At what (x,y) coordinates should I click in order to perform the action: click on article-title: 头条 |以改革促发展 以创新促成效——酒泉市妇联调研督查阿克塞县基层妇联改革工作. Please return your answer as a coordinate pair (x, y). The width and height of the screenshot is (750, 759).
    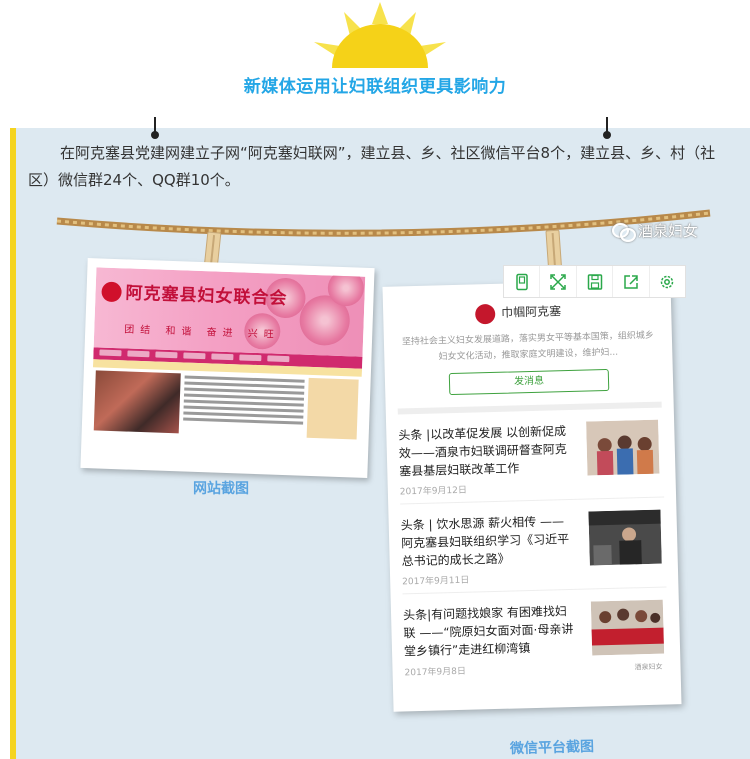
    Looking at the image, I should click on (482, 451).